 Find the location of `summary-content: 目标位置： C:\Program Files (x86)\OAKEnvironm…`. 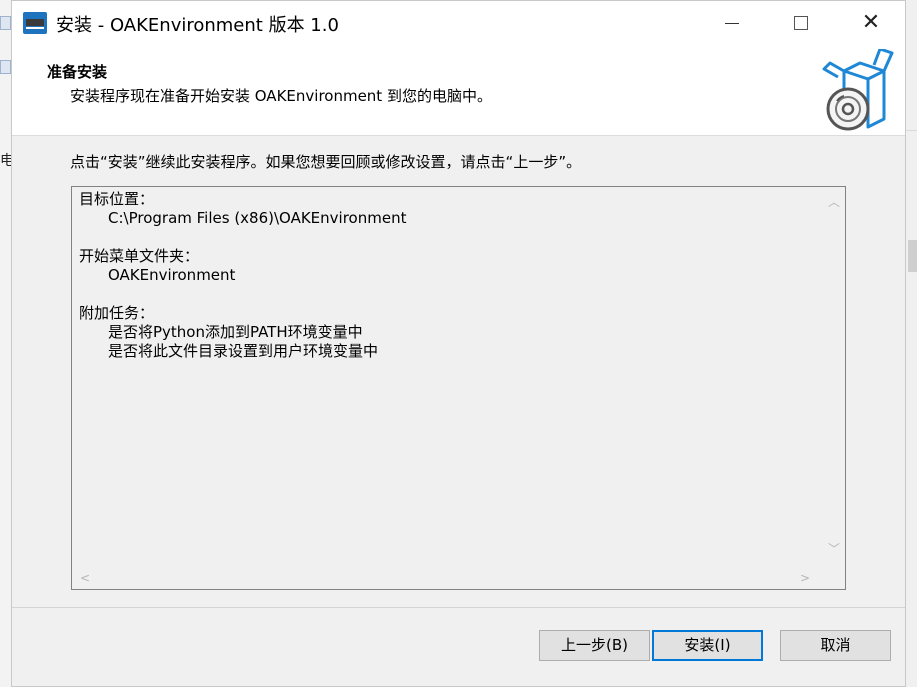

summary-content: 目标位置： C:\Program Files (x86)\OAKEnvironm… is located at coordinates (242, 275).